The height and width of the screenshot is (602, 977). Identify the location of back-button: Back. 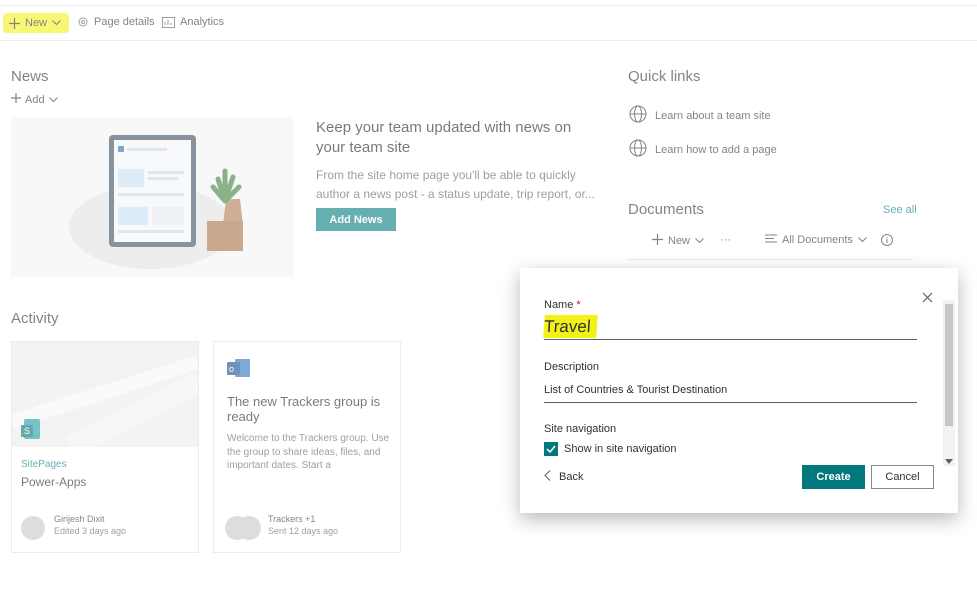
(563, 477).